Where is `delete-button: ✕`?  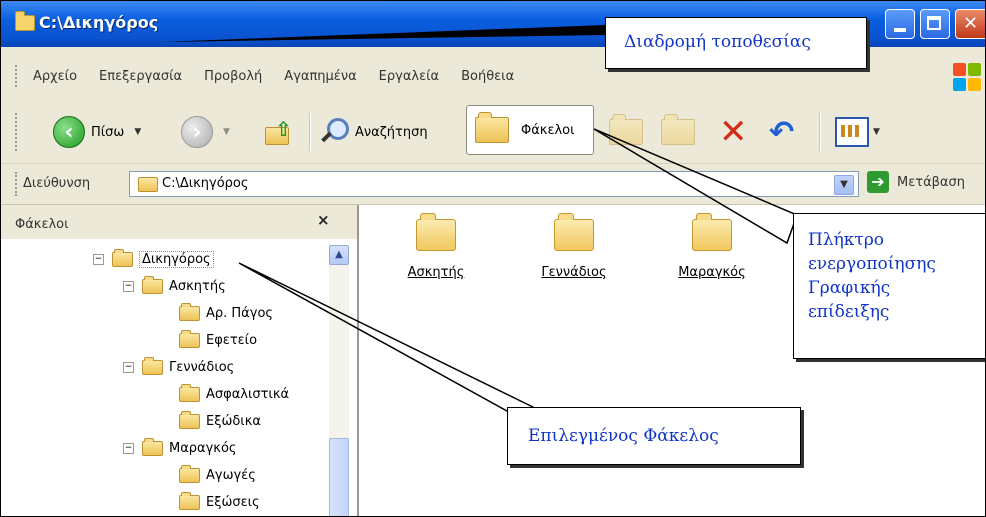 delete-button: ✕ is located at coordinates (733, 132).